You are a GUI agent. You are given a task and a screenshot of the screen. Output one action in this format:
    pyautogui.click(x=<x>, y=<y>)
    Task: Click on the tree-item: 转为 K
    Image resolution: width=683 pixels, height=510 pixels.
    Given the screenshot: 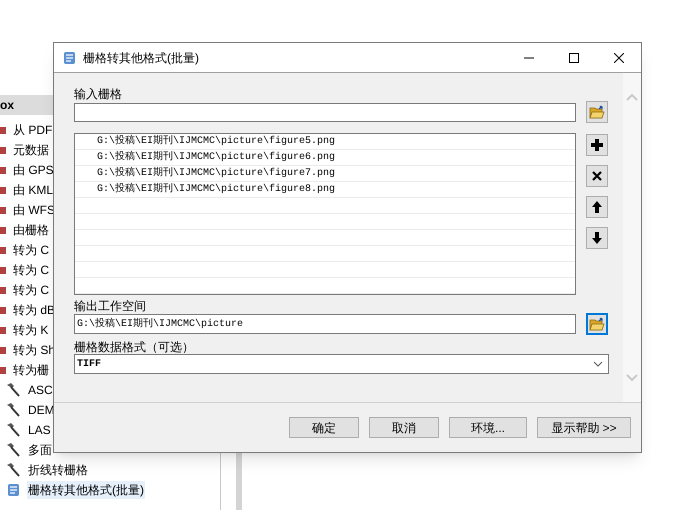 What is the action you would take?
    pyautogui.click(x=31, y=330)
    